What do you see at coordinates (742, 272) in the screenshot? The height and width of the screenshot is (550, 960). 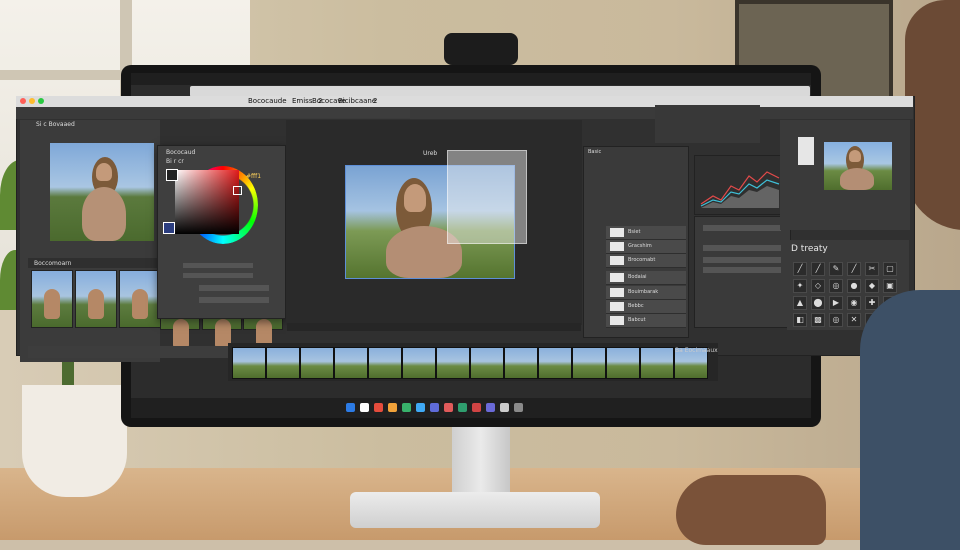 I see `properties-panel` at bounding box center [742, 272].